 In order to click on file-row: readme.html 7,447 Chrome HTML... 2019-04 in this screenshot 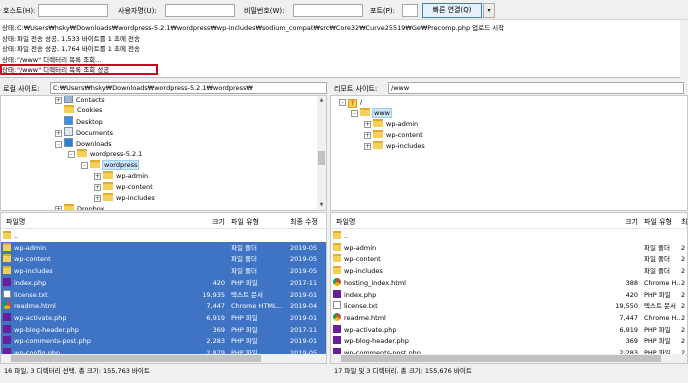, I will do `click(163, 306)`.